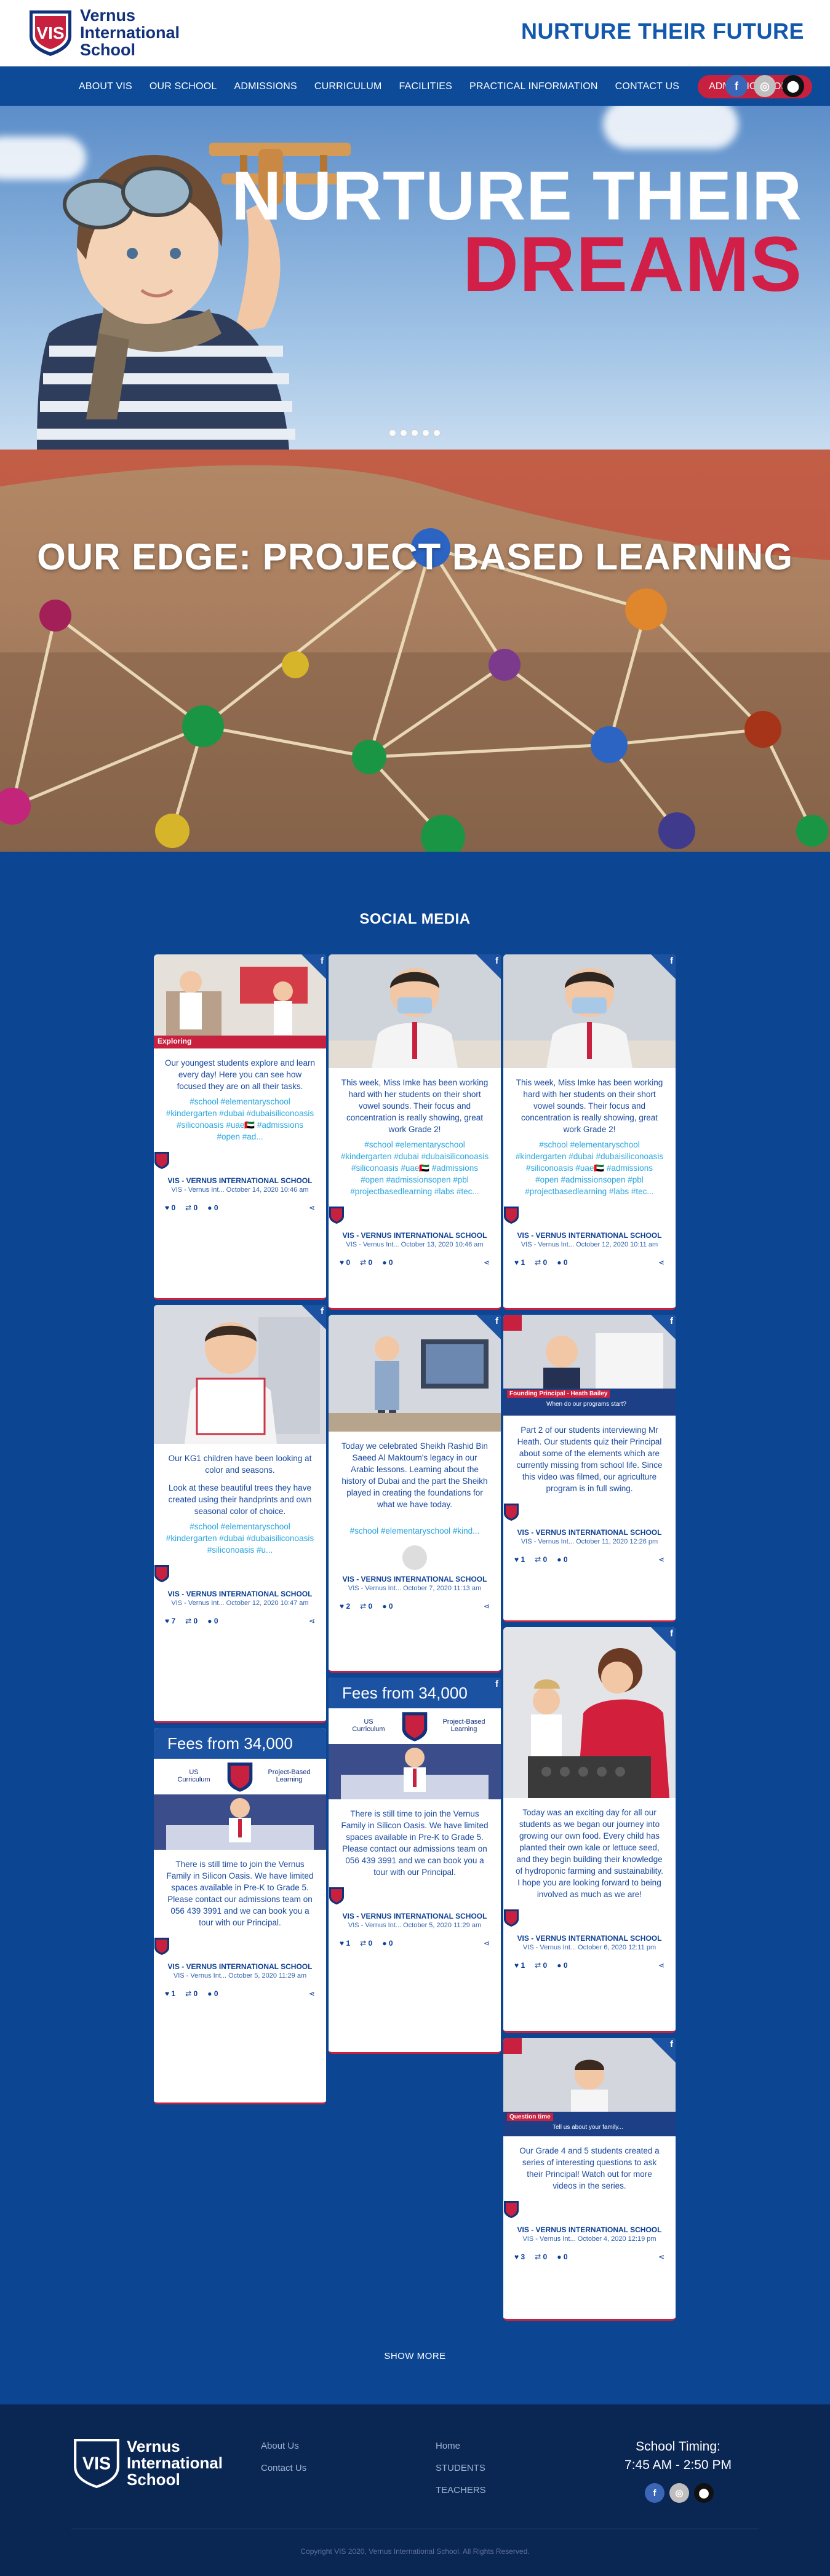  What do you see at coordinates (265, 86) in the screenshot?
I see `nav-admissions: ADMISSIONS` at bounding box center [265, 86].